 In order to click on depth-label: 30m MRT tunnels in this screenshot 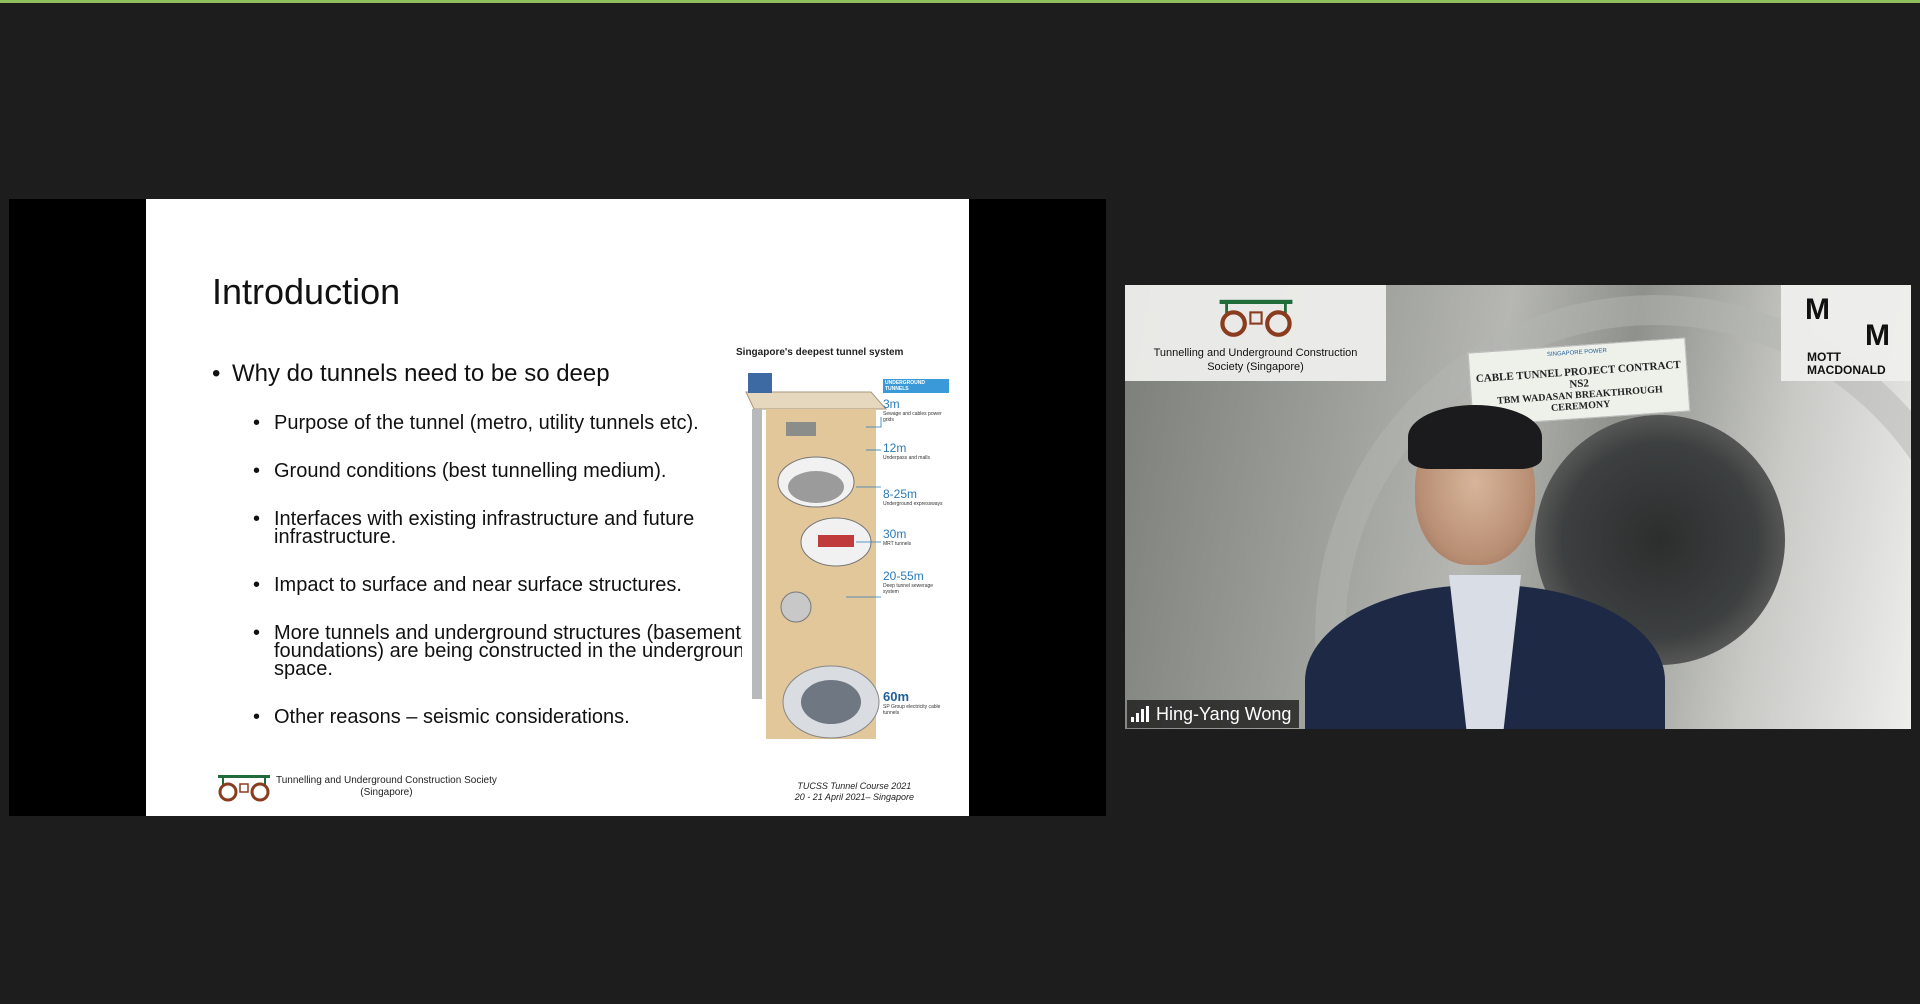, I will do `click(897, 537)`.